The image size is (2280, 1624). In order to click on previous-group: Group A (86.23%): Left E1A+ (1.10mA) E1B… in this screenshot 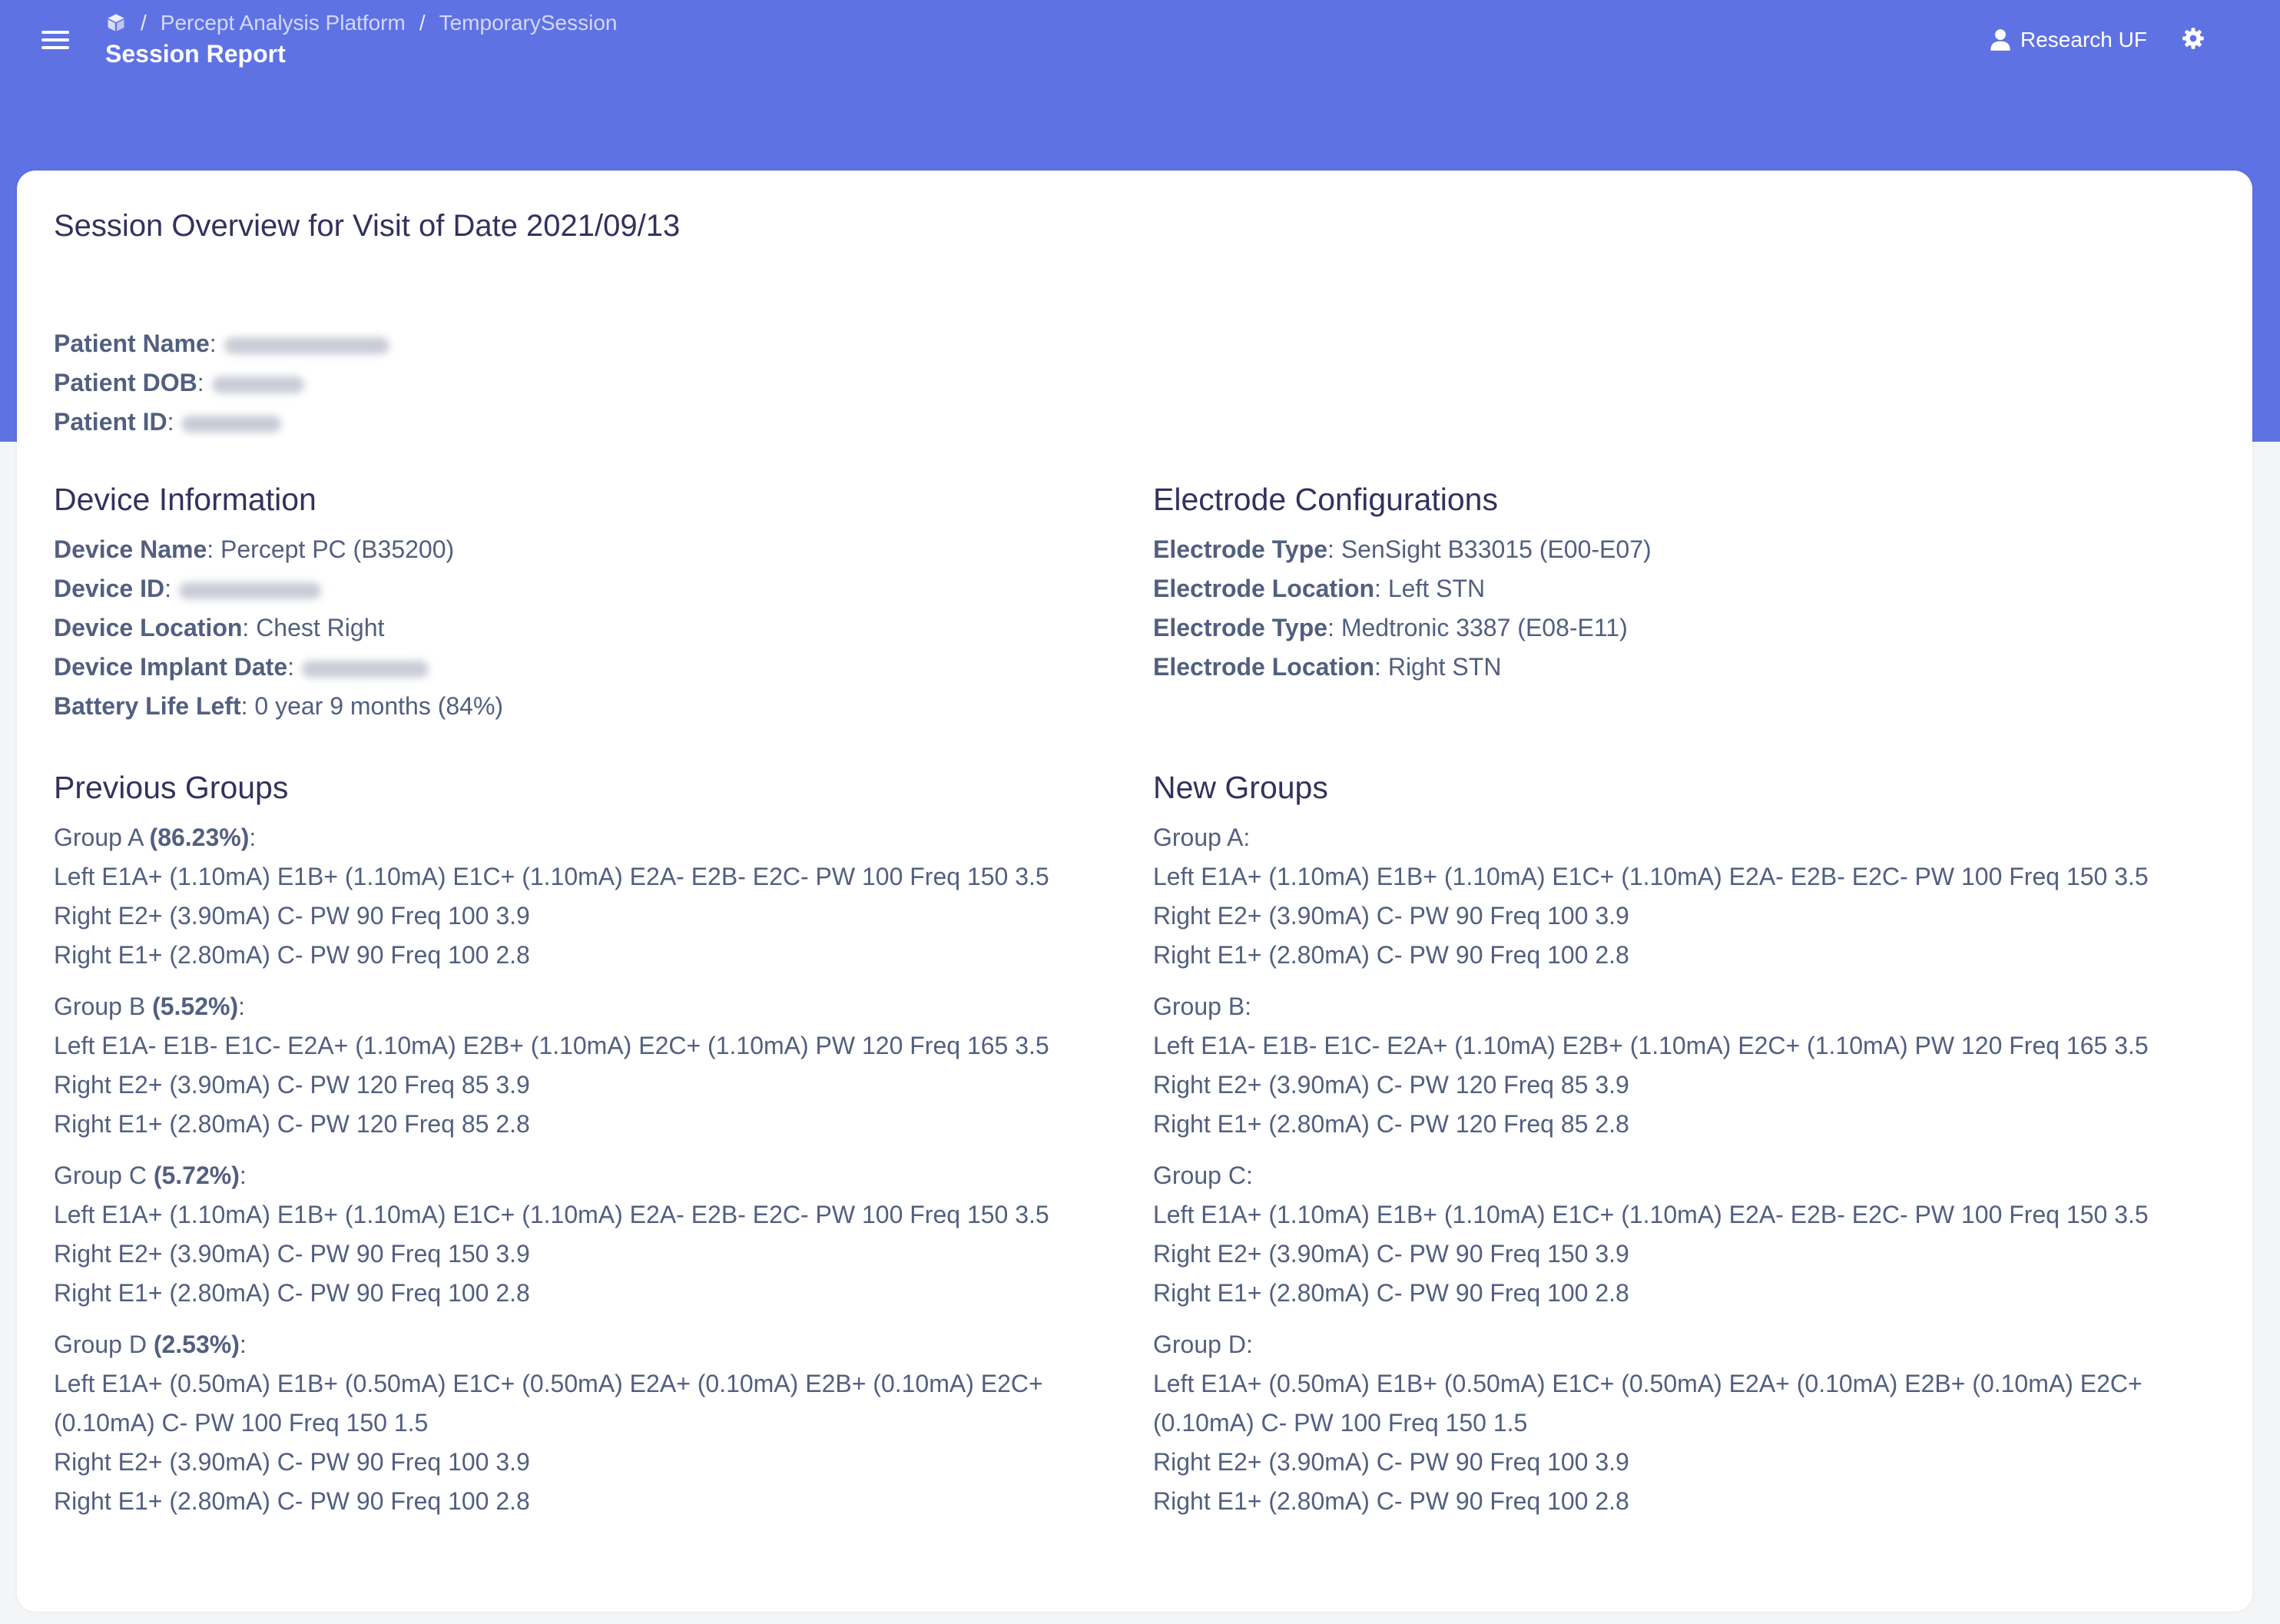, I will do `click(591, 896)`.